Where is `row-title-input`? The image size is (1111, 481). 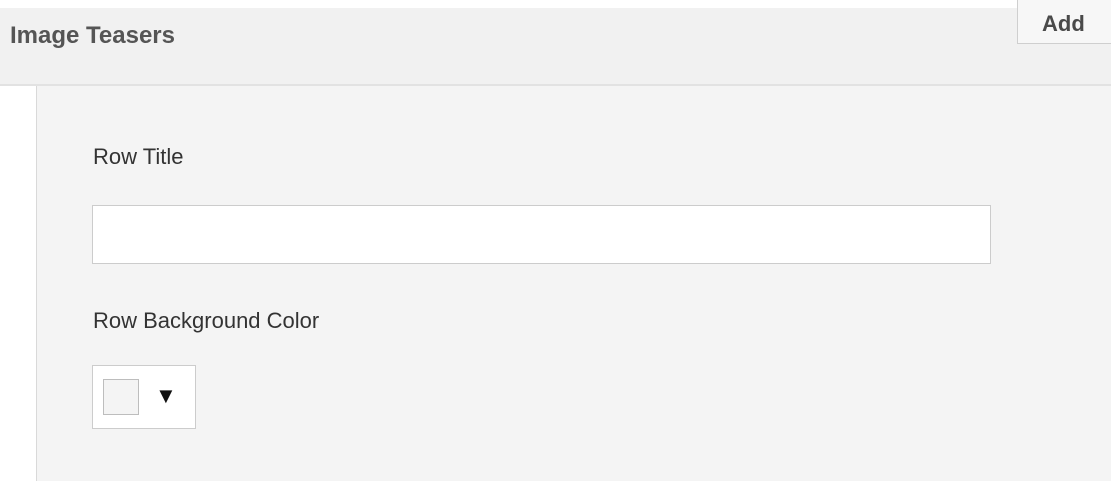 row-title-input is located at coordinates (541, 234).